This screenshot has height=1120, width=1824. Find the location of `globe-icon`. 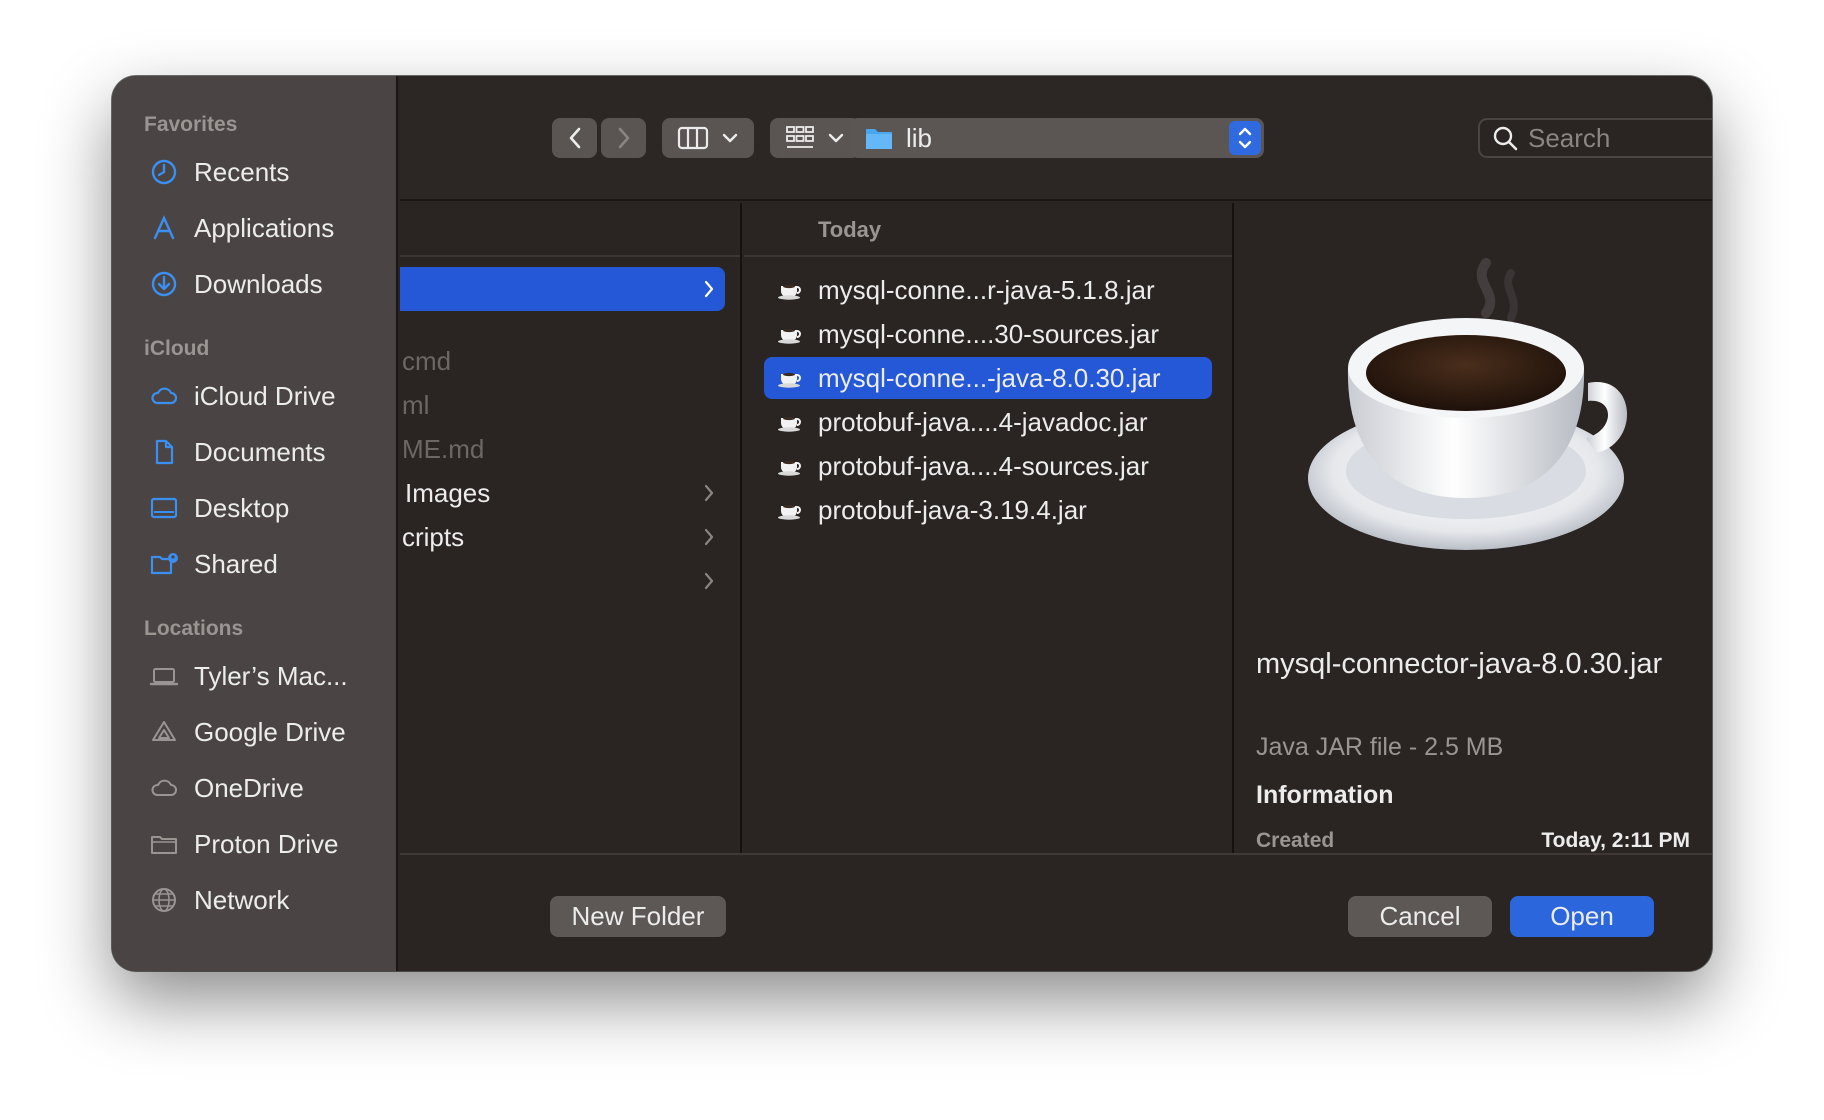

globe-icon is located at coordinates (164, 900).